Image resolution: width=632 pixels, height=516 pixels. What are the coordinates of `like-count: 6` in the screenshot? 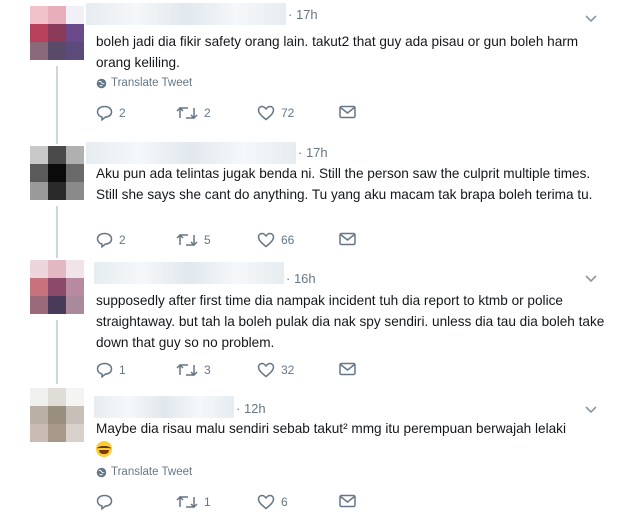 It's located at (284, 502).